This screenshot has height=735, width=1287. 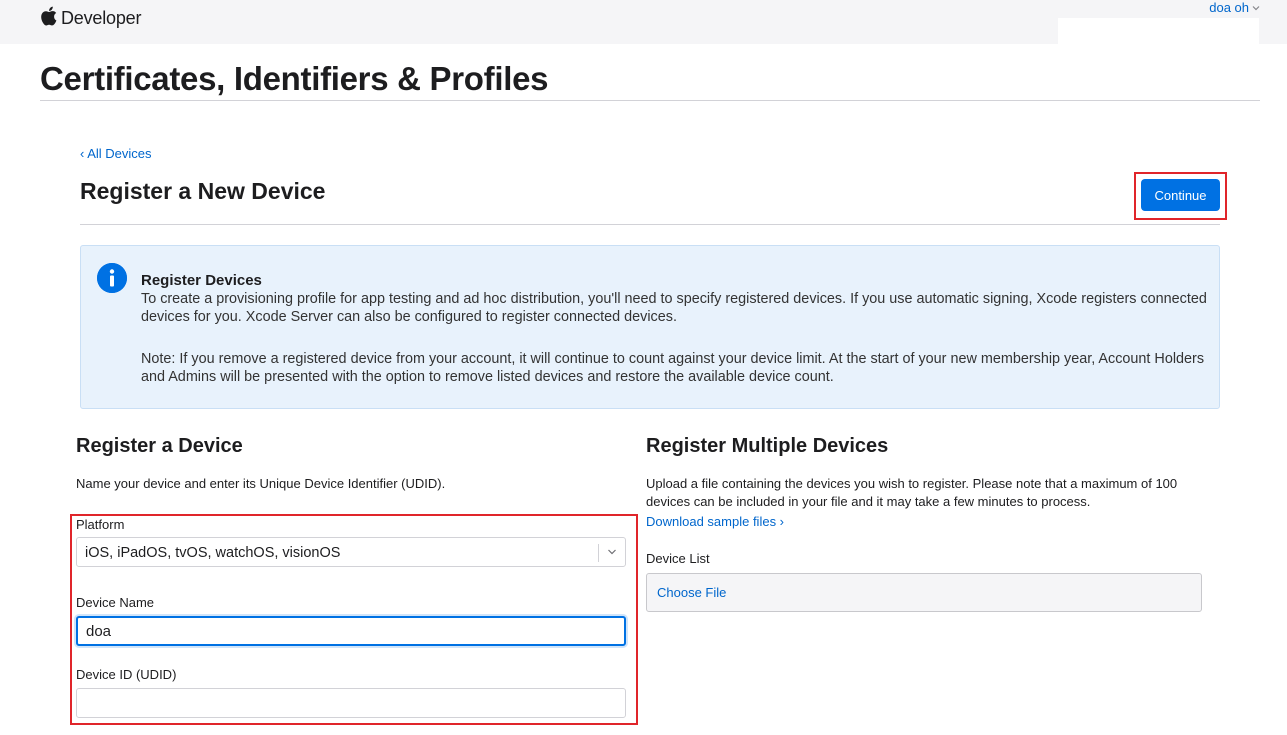 I want to click on register-multiple-title: Register Multiple Devices, so click(x=767, y=446).